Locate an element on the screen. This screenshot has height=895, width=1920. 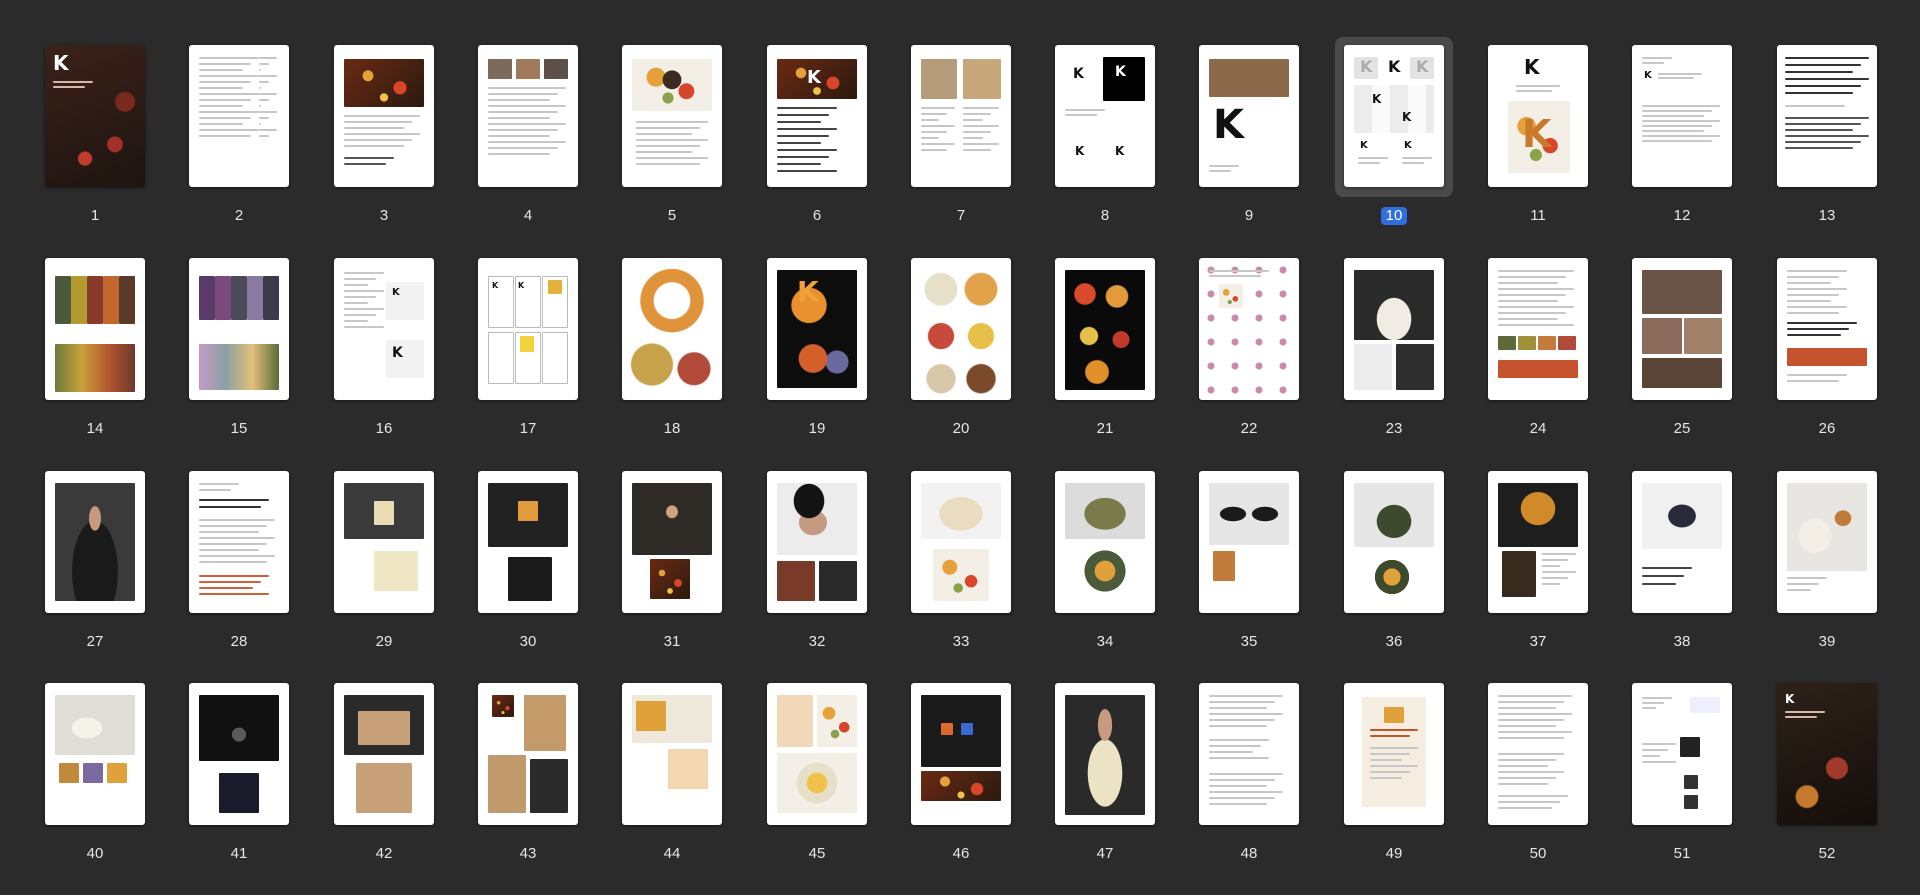
page-thumbnail: 35 is located at coordinates (1260, 565).